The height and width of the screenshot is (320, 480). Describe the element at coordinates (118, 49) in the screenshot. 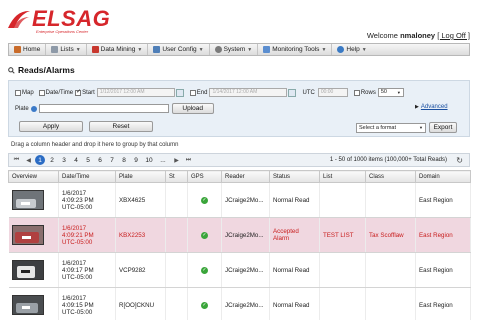

I see `menu-data-mining: Data Mining ▼` at that location.